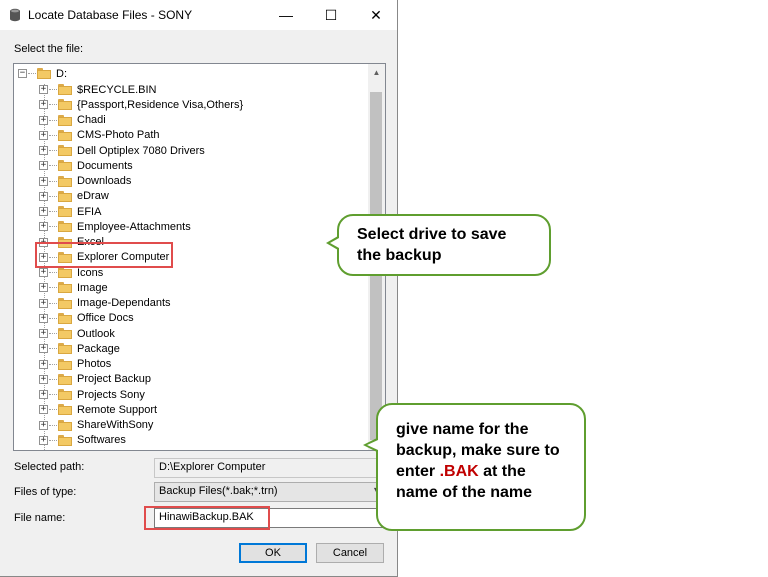 The width and height of the screenshot is (768, 577). Describe the element at coordinates (117, 89) in the screenshot. I see `tree-item-label: $RECYCLE.BIN` at that location.